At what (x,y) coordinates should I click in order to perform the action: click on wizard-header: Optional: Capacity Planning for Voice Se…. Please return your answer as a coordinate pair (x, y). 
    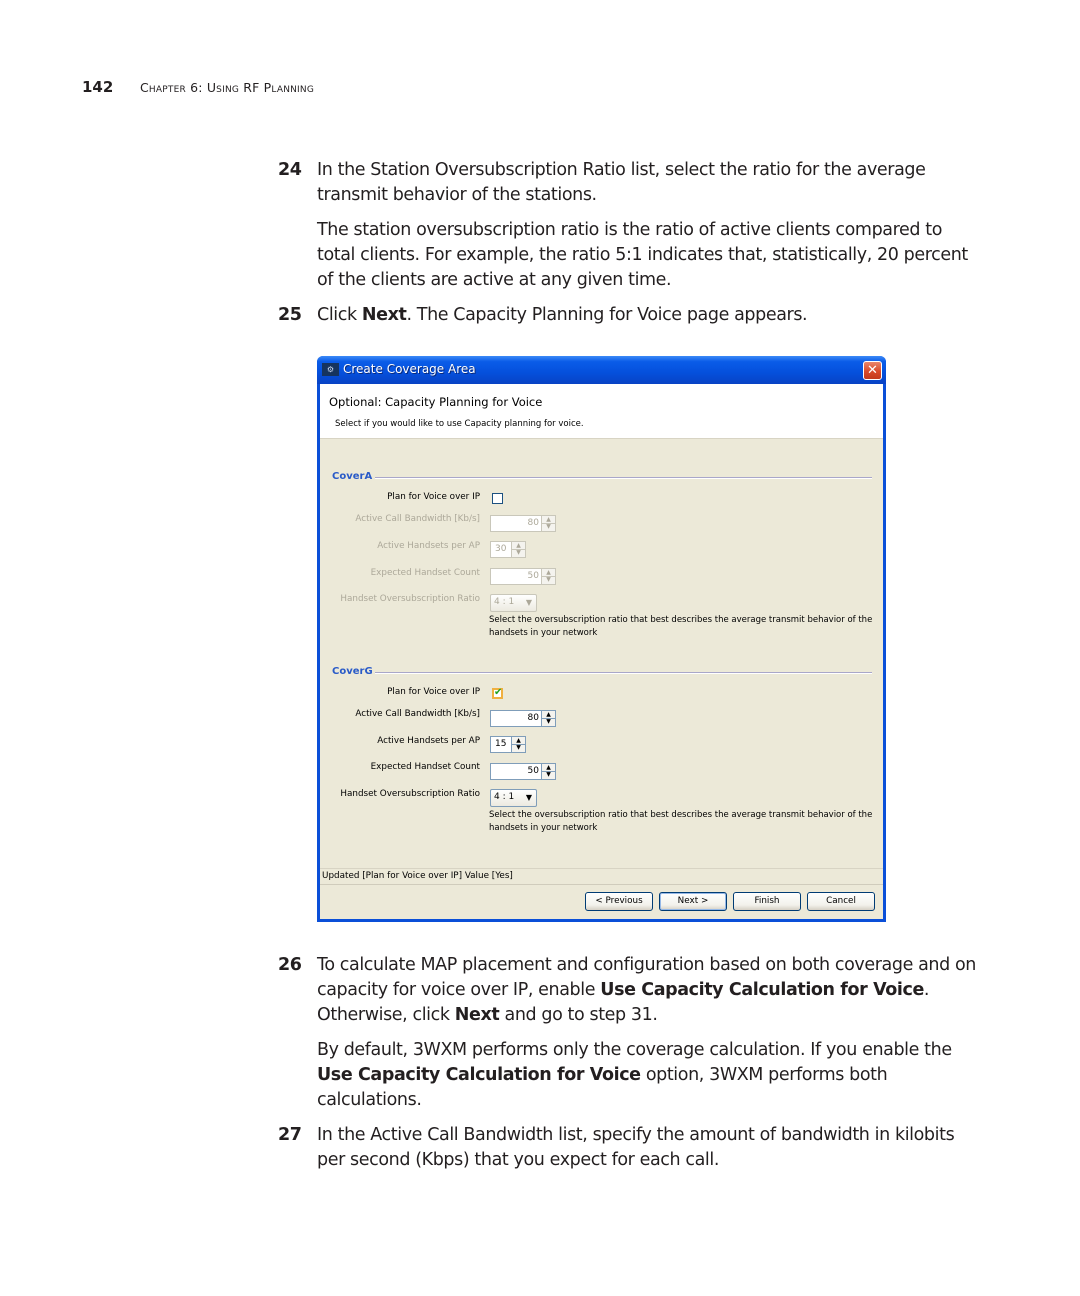
    Looking at the image, I should click on (601, 411).